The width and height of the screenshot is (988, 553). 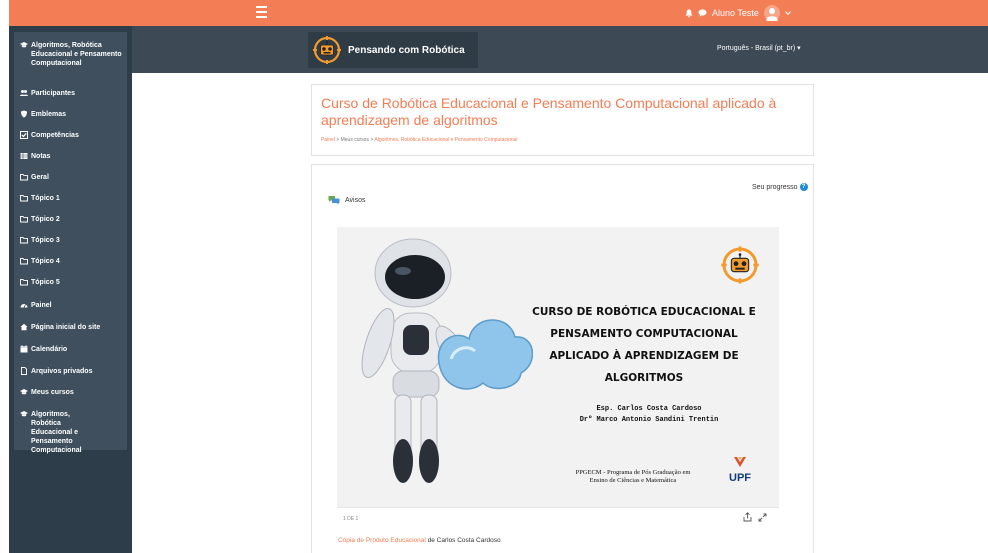 I want to click on sidebar-item-label: Competências, so click(x=55, y=135).